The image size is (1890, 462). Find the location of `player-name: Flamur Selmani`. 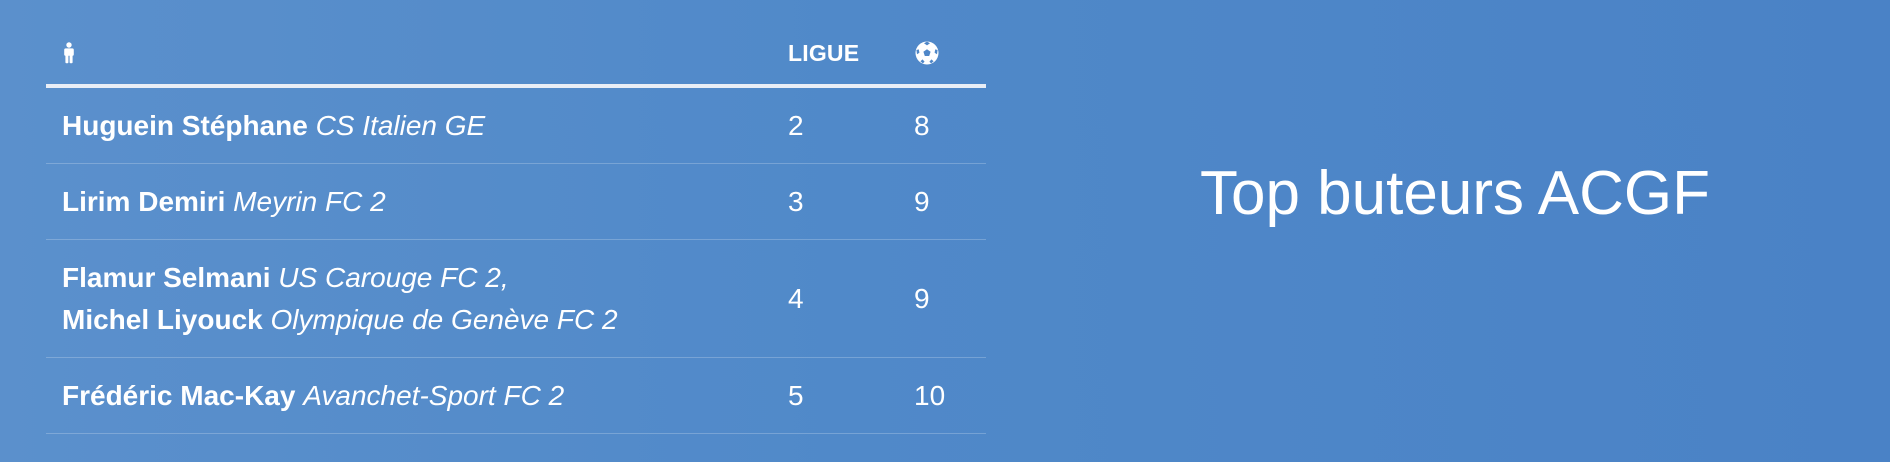

player-name: Flamur Selmani is located at coordinates (166, 277).